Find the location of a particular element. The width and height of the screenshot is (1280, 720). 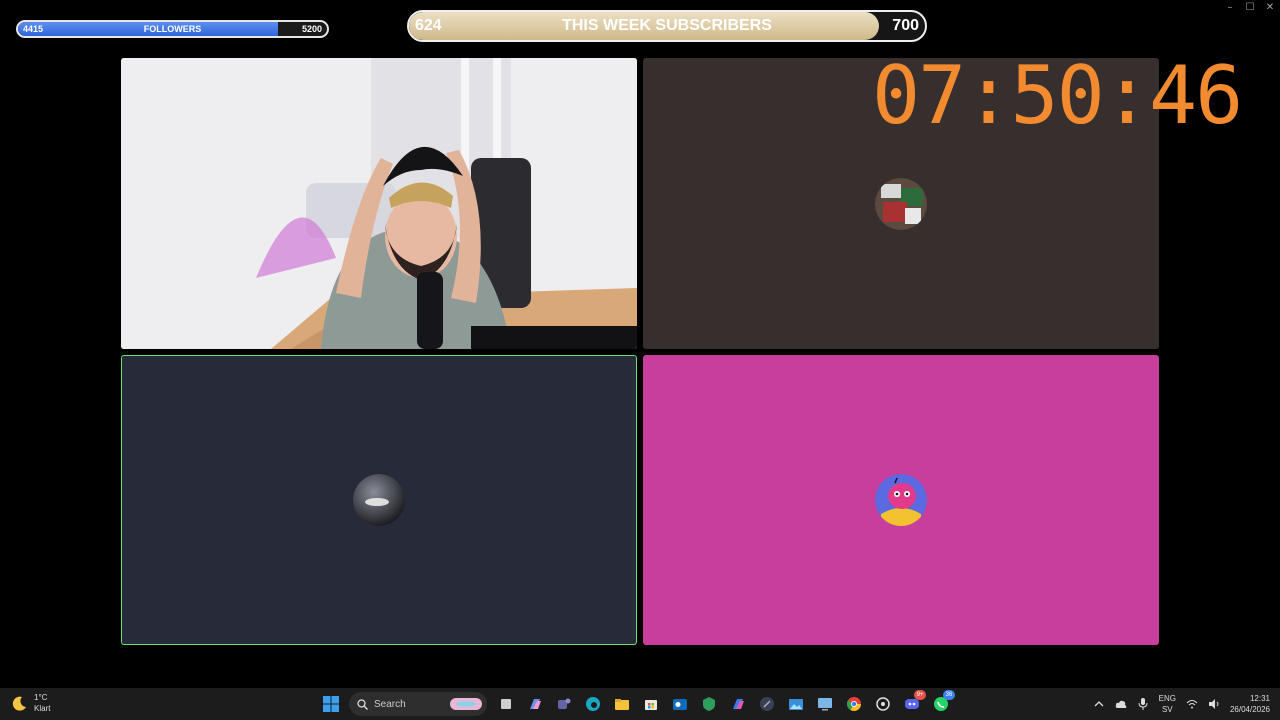

chrome-icon is located at coordinates (853, 704).